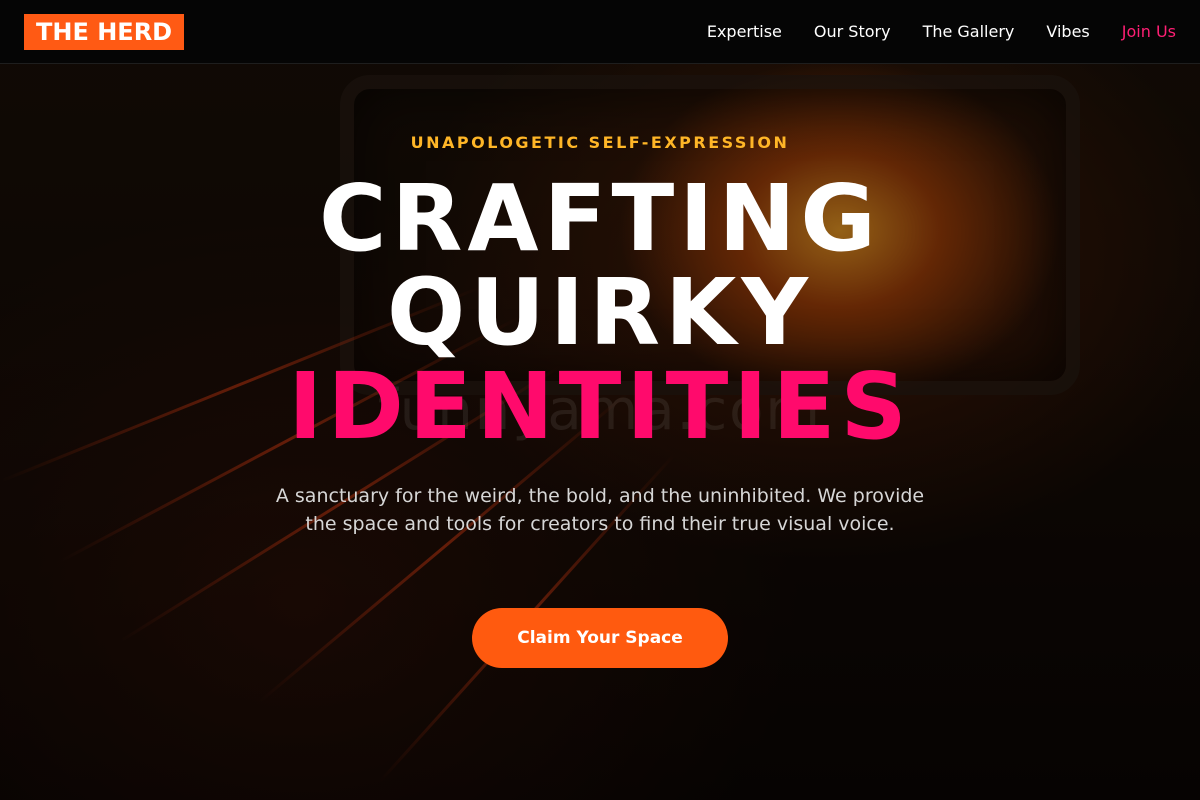 The height and width of the screenshot is (800, 1200). I want to click on nav-link-our-story: Our Story, so click(852, 31).